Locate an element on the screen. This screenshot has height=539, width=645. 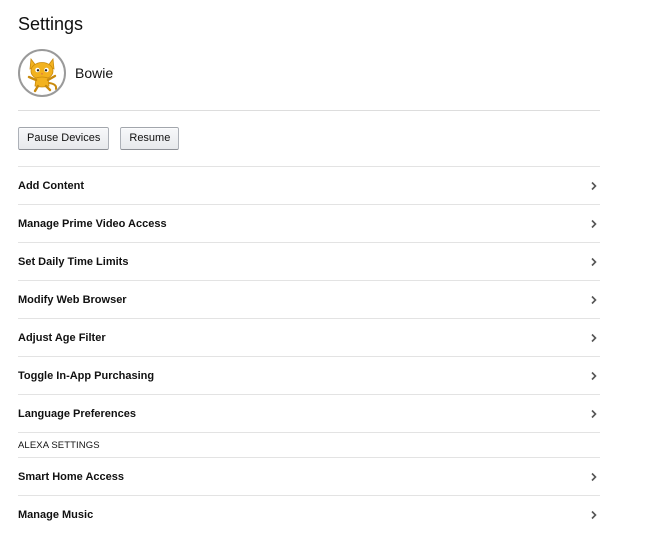
page-title: Settings is located at coordinates (51, 24).